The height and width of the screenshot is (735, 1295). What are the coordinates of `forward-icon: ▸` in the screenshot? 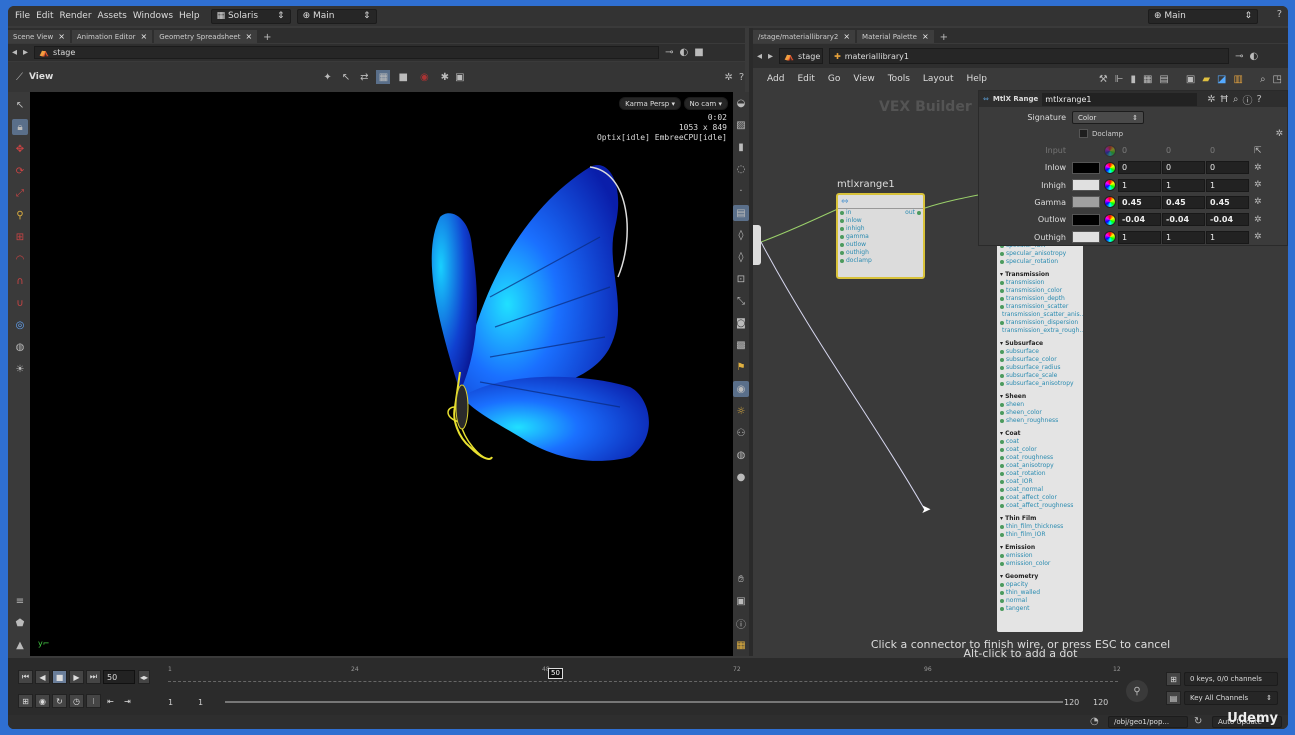 It's located at (770, 56).